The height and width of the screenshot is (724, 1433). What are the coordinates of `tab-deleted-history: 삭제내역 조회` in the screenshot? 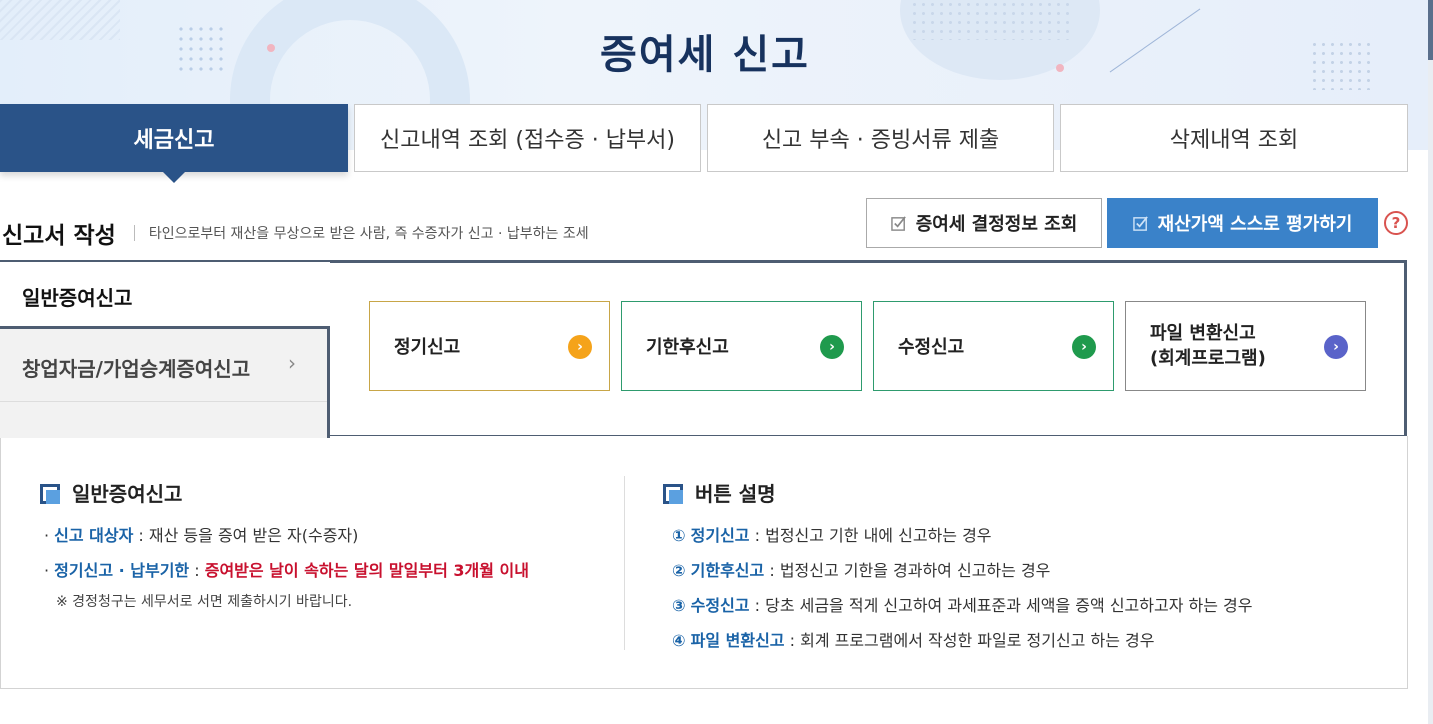 It's located at (1234, 138).